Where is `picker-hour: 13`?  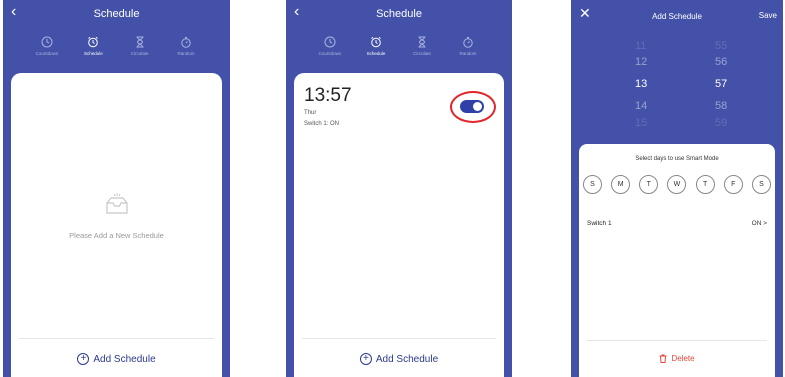
picker-hour: 13 is located at coordinates (641, 84).